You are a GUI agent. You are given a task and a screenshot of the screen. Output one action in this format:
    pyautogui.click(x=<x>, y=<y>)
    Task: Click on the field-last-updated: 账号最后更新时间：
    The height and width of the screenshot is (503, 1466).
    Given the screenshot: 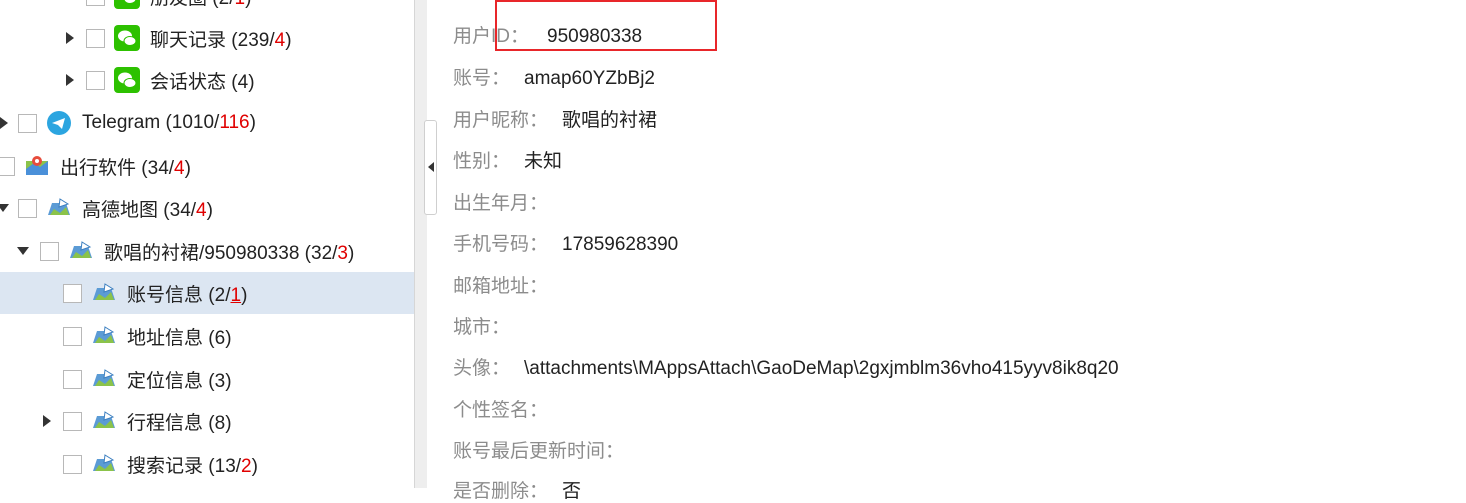 What is the action you would take?
    pyautogui.click(x=539, y=451)
    